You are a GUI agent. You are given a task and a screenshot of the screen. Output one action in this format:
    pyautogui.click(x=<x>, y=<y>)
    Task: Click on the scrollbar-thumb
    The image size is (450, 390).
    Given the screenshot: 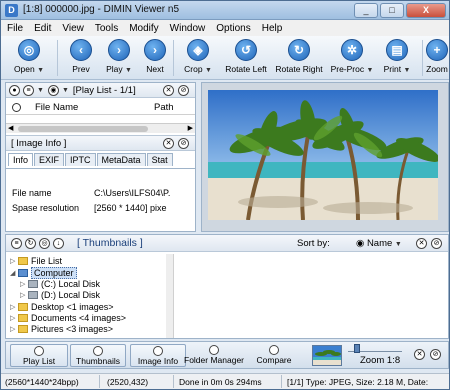 What is the action you would take?
    pyautogui.click(x=83, y=129)
    